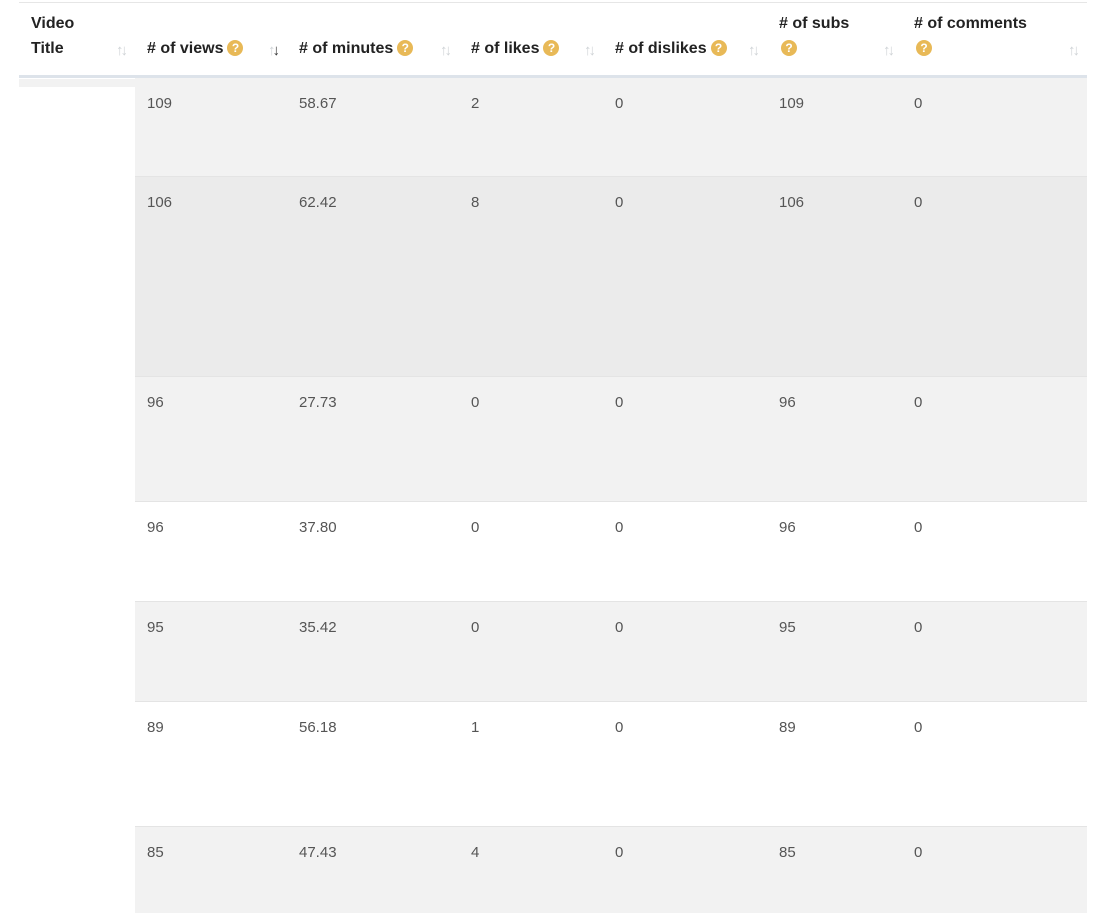 This screenshot has height=924, width=1106. What do you see at coordinates (211, 275) in the screenshot?
I see `cell-views: 106` at bounding box center [211, 275].